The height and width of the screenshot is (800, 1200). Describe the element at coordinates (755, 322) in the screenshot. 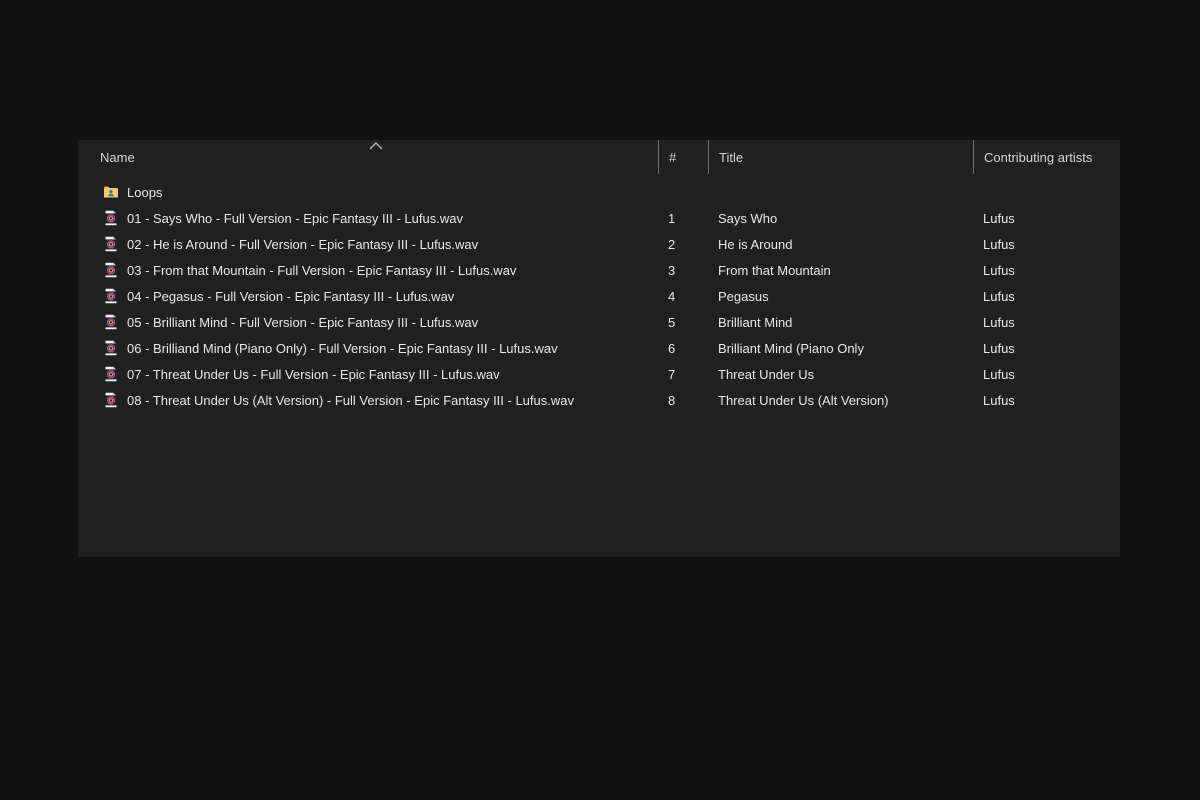

I see `track-title: Brilliant Mind` at that location.